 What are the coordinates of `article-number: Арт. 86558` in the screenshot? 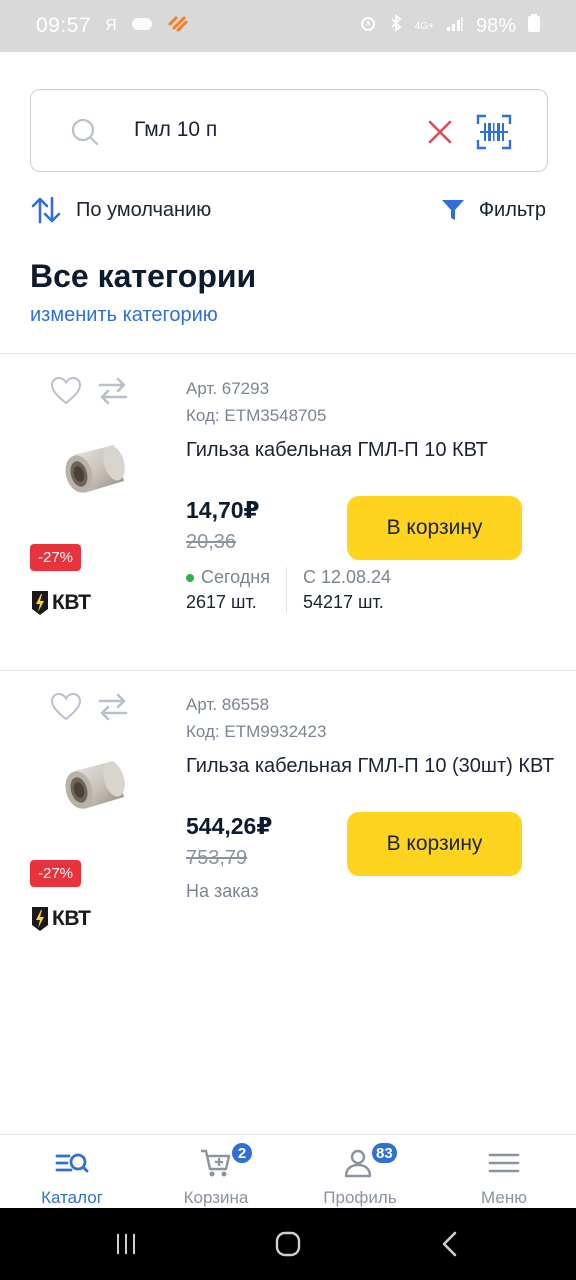 It's located at (228, 704).